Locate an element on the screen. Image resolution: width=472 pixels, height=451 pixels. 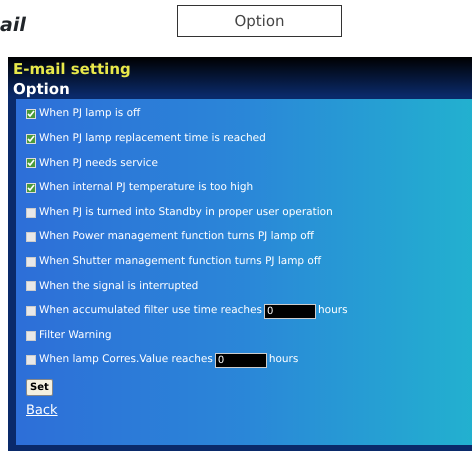
option-label: When PJ needs service is located at coordinates (98, 163).